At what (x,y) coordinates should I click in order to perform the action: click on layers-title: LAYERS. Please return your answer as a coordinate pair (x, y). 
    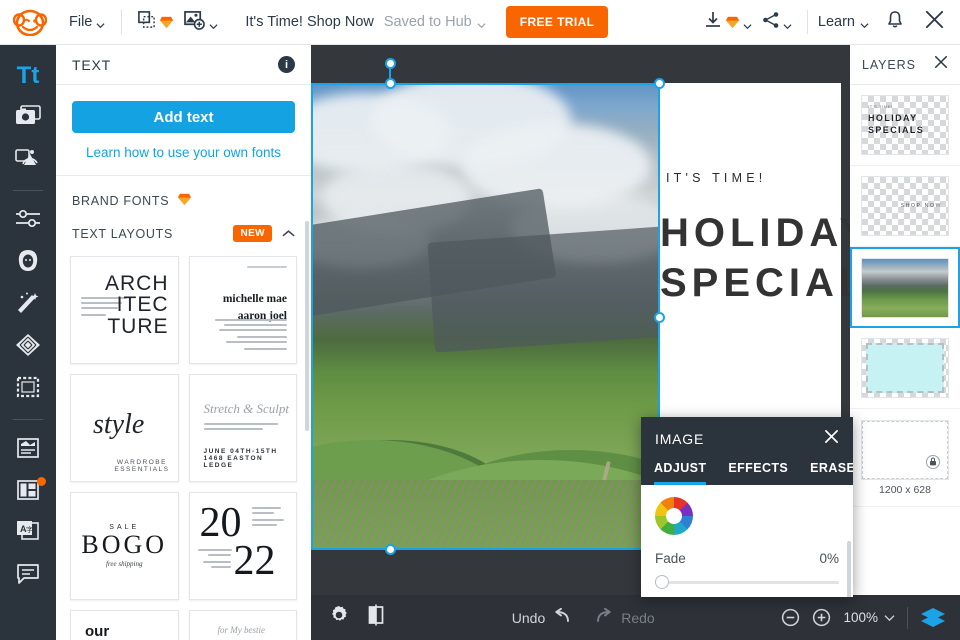
    Looking at the image, I should click on (889, 64).